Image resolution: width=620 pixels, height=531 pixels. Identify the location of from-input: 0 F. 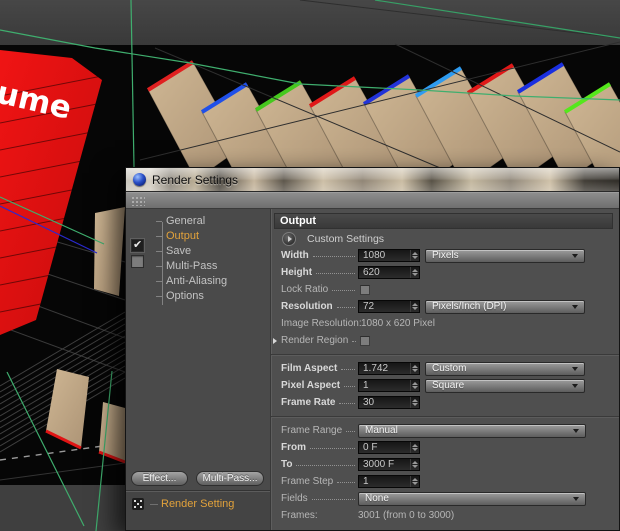
(389, 447).